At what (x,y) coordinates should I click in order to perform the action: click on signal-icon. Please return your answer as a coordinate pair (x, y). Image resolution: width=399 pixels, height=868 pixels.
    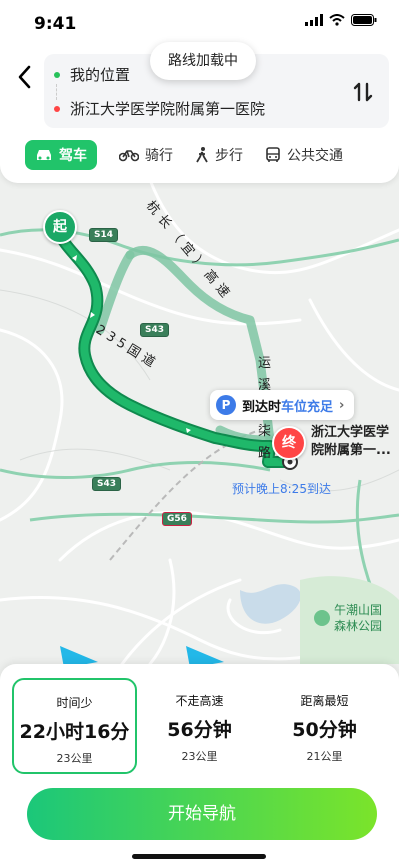
    Looking at the image, I should click on (314, 20).